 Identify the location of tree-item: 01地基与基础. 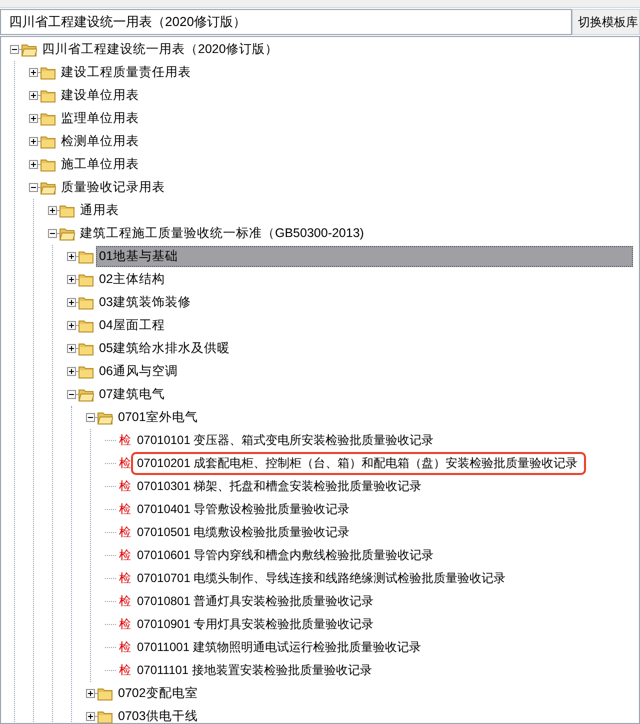
(364, 256).